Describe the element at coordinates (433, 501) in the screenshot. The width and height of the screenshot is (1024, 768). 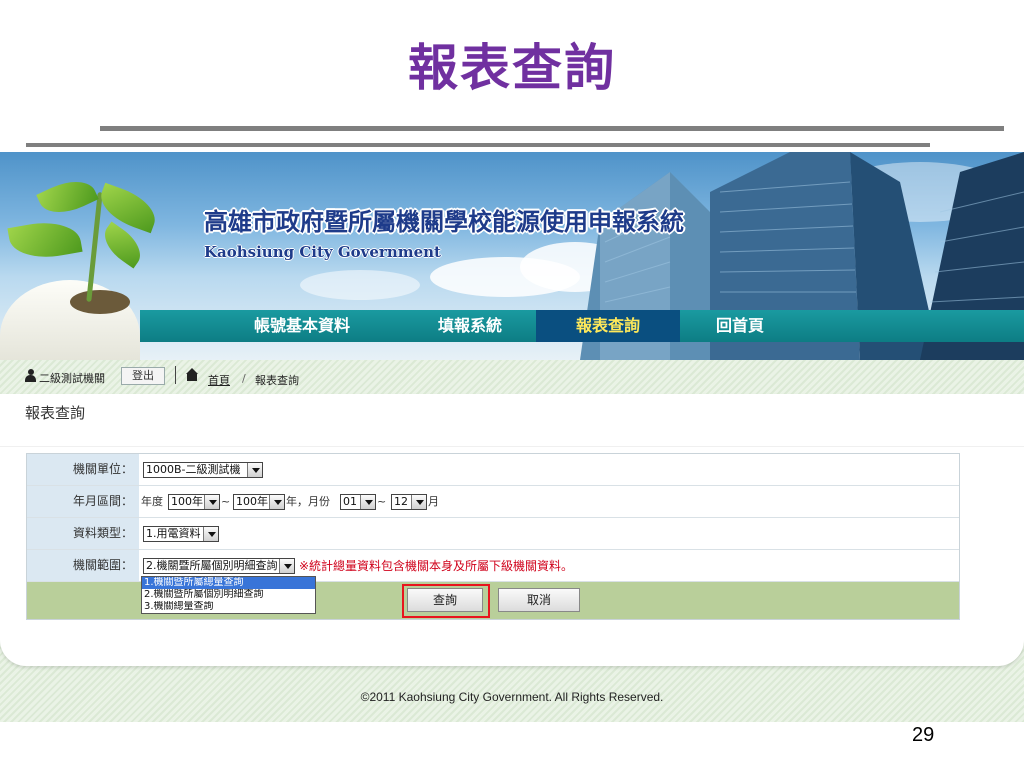
I see `month-suffix: 月` at that location.